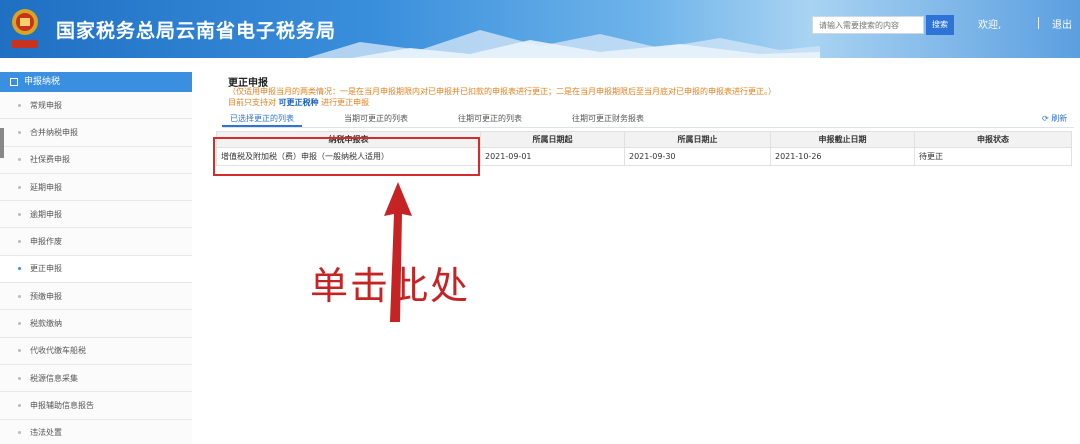 This screenshot has width=1080, height=444. What do you see at coordinates (96, 215) in the screenshot?
I see `sidebar-item: 逾期申报` at bounding box center [96, 215].